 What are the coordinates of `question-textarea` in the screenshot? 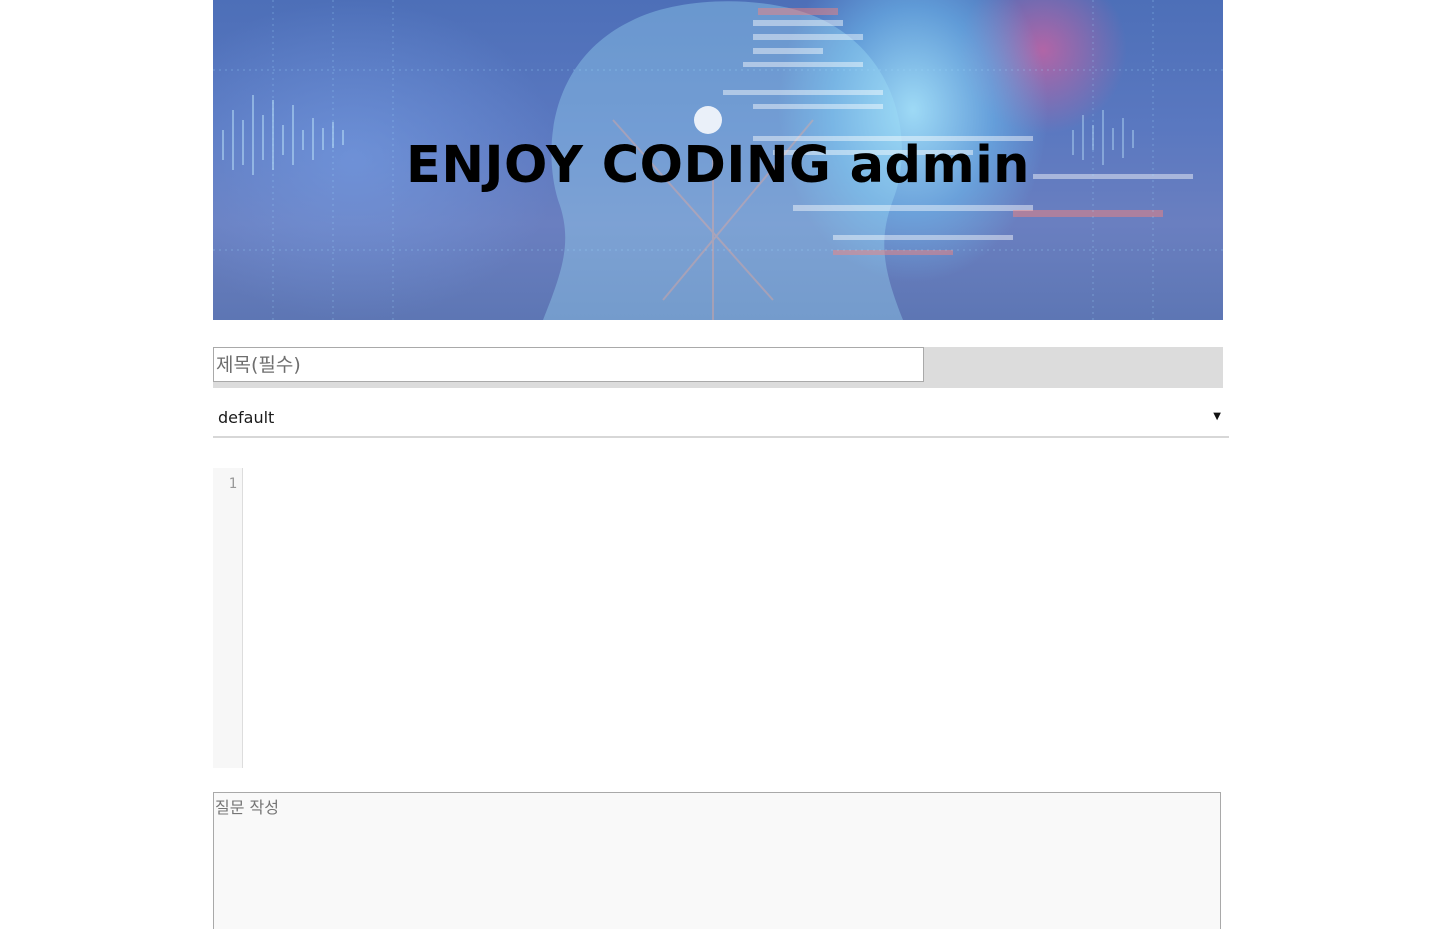 It's located at (717, 860).